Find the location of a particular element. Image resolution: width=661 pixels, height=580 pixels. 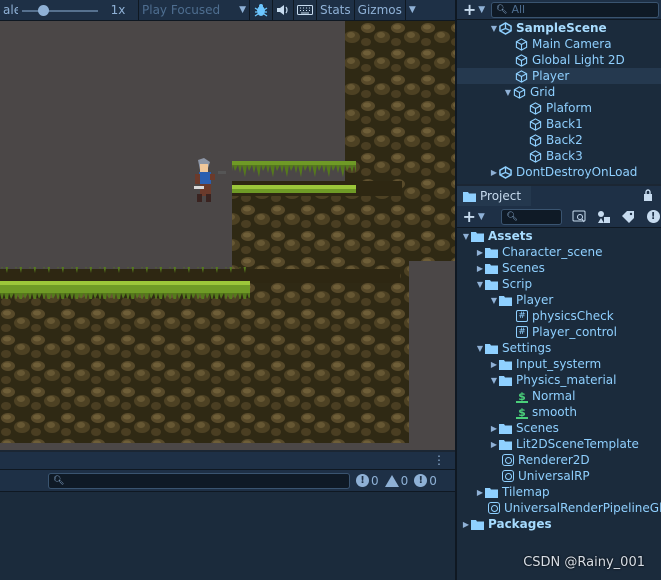

tree-item-label: Grid is located at coordinates (543, 92).